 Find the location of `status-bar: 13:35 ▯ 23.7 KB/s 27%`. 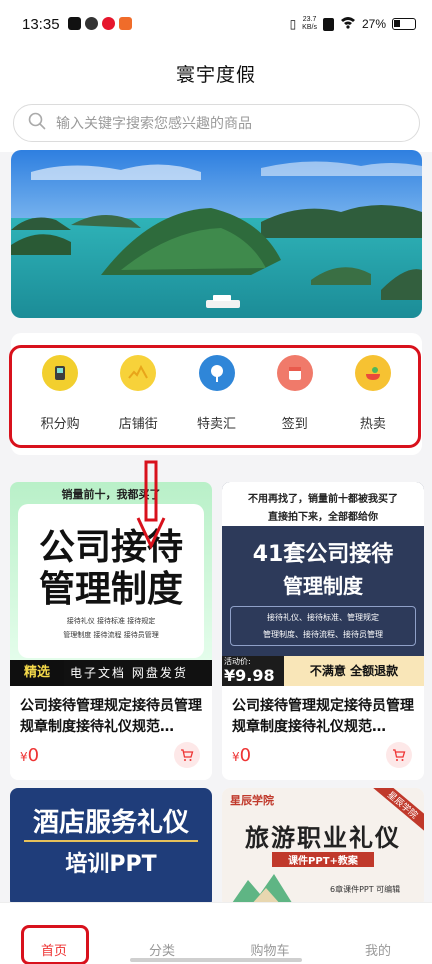

status-bar: 13:35 ▯ 23.7 KB/s 27% is located at coordinates (216, 25).